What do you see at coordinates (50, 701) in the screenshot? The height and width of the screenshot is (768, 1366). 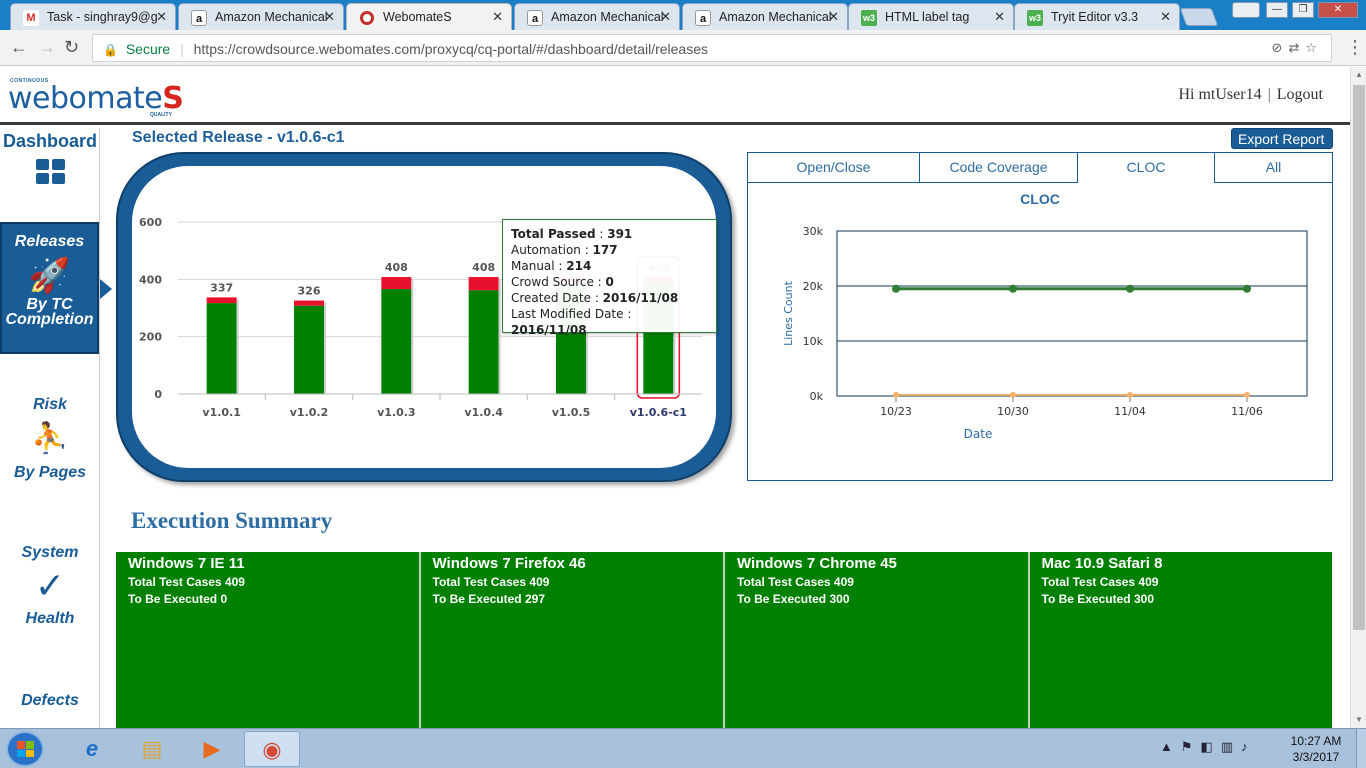 I see `sidebar-item-defects: Defects` at bounding box center [50, 701].